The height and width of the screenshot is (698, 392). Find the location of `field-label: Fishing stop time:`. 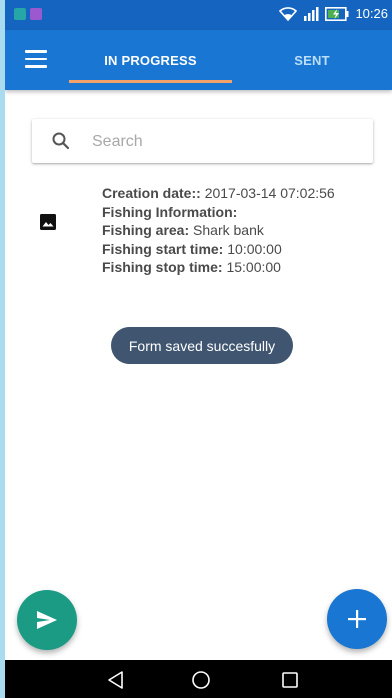

field-label: Fishing stop time: is located at coordinates (162, 267).